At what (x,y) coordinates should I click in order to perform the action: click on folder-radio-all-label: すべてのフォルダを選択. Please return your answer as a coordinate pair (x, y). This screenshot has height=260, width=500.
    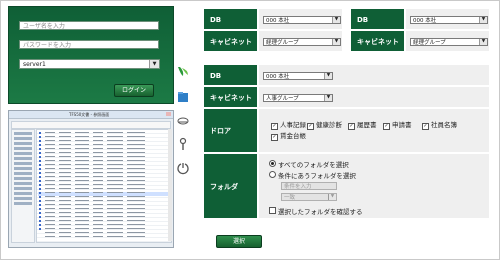
    Looking at the image, I should click on (313, 165).